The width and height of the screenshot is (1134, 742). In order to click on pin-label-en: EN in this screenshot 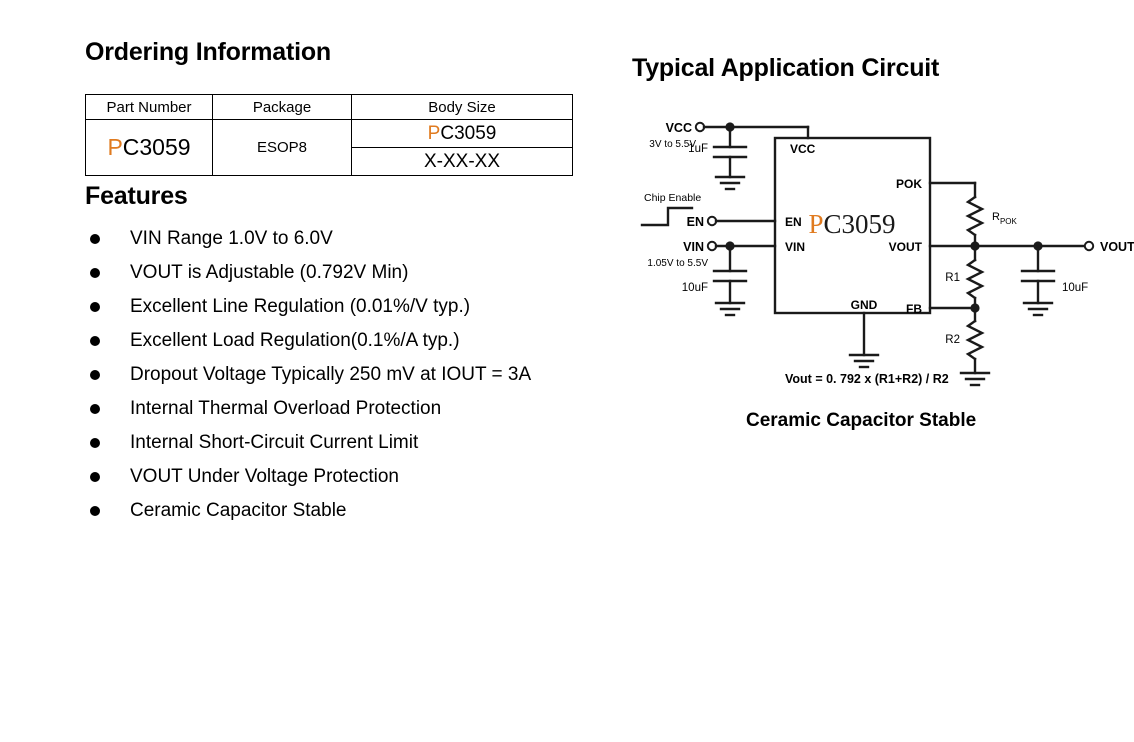, I will do `click(793, 222)`.